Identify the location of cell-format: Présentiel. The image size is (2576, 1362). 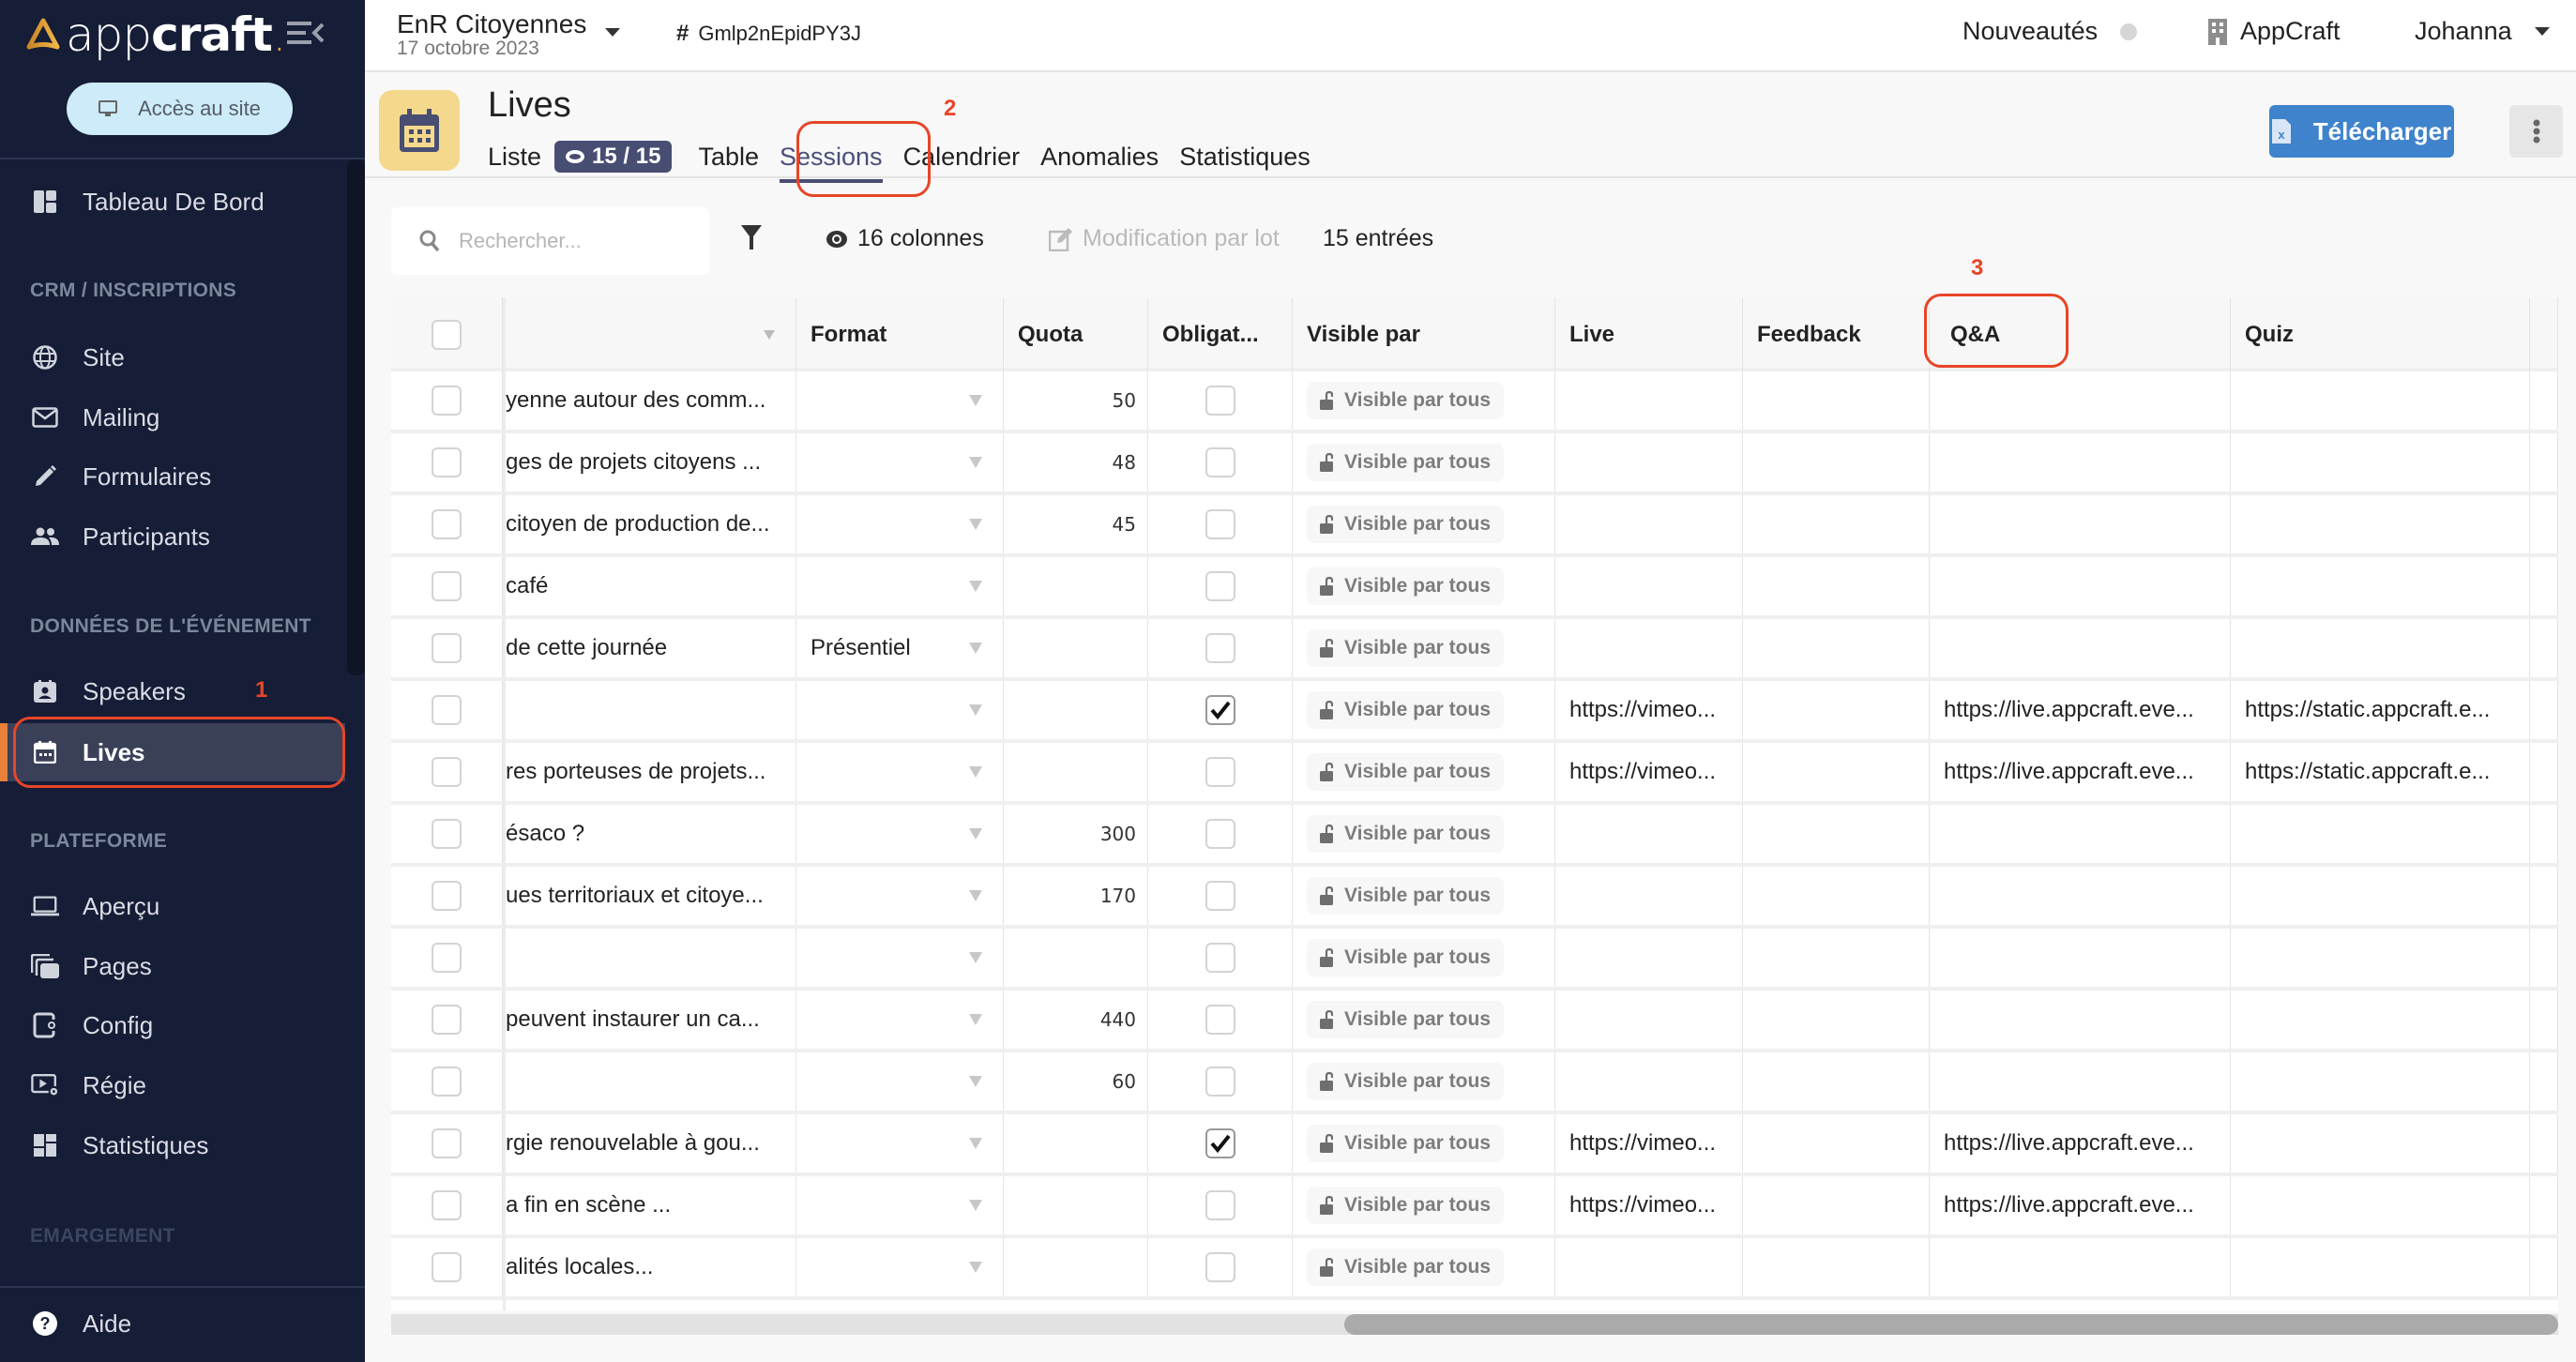
(900, 648).